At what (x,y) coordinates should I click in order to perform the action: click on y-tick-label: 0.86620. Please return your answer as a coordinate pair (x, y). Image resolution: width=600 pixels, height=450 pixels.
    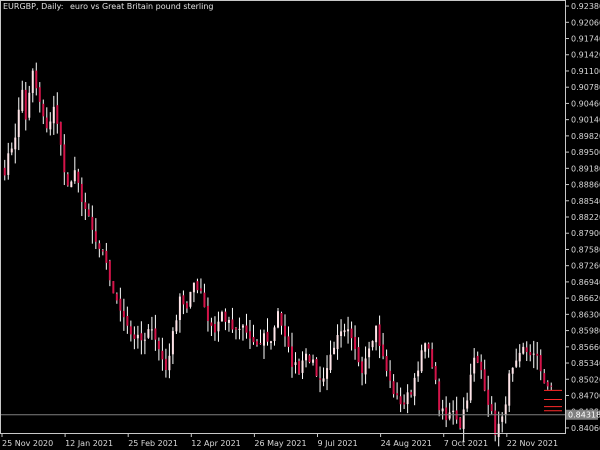
    Looking at the image, I should click on (585, 298).